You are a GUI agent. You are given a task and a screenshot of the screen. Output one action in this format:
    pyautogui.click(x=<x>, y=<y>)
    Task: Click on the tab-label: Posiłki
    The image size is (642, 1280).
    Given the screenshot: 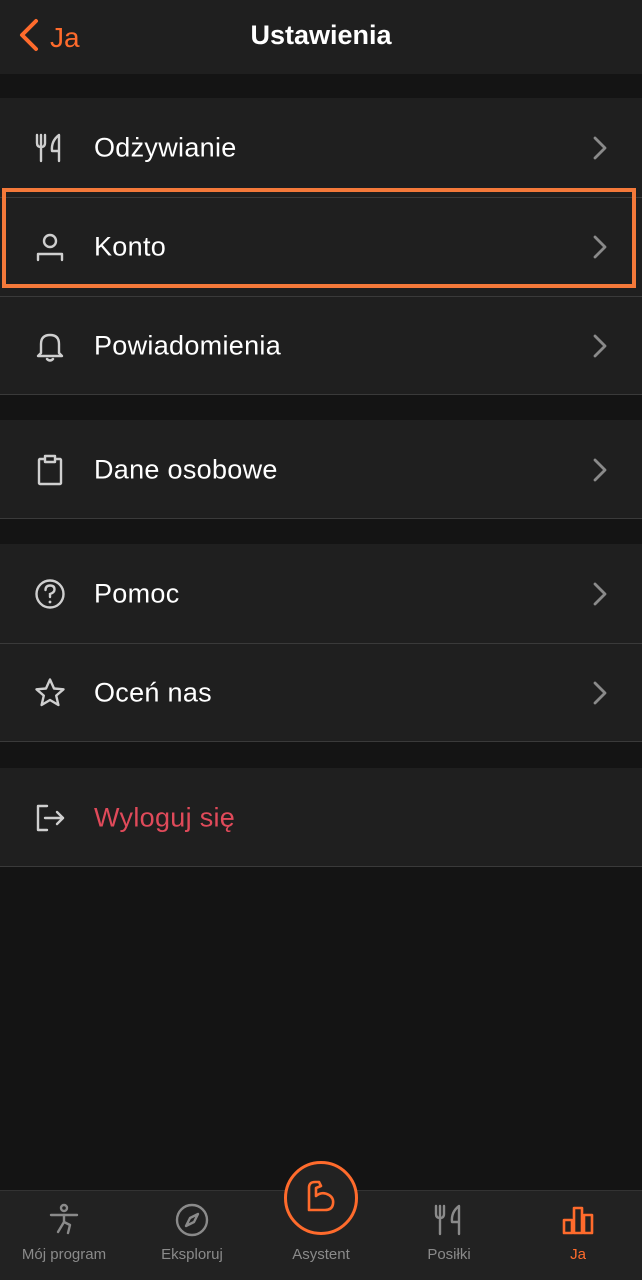 What is the action you would take?
    pyautogui.click(x=449, y=1254)
    